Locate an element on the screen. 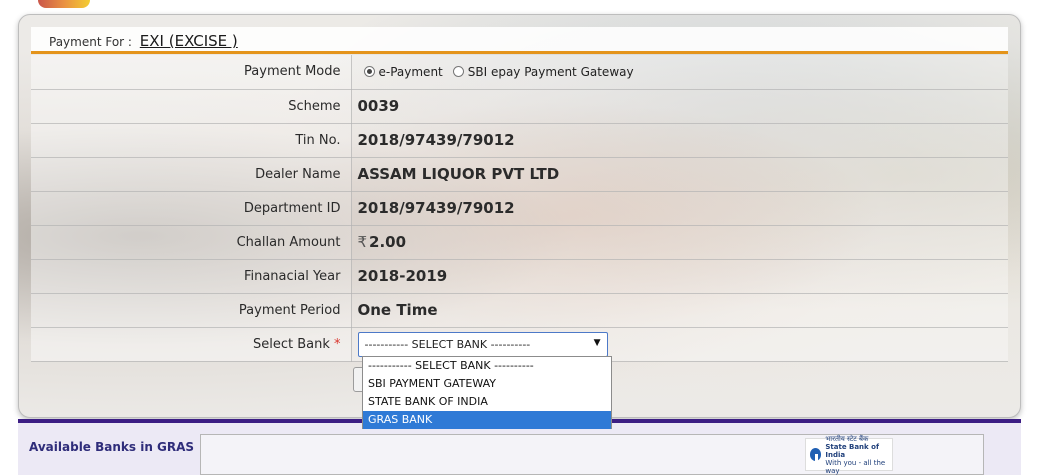 The image size is (1053, 475). period-label: Payment Period is located at coordinates (191, 310).